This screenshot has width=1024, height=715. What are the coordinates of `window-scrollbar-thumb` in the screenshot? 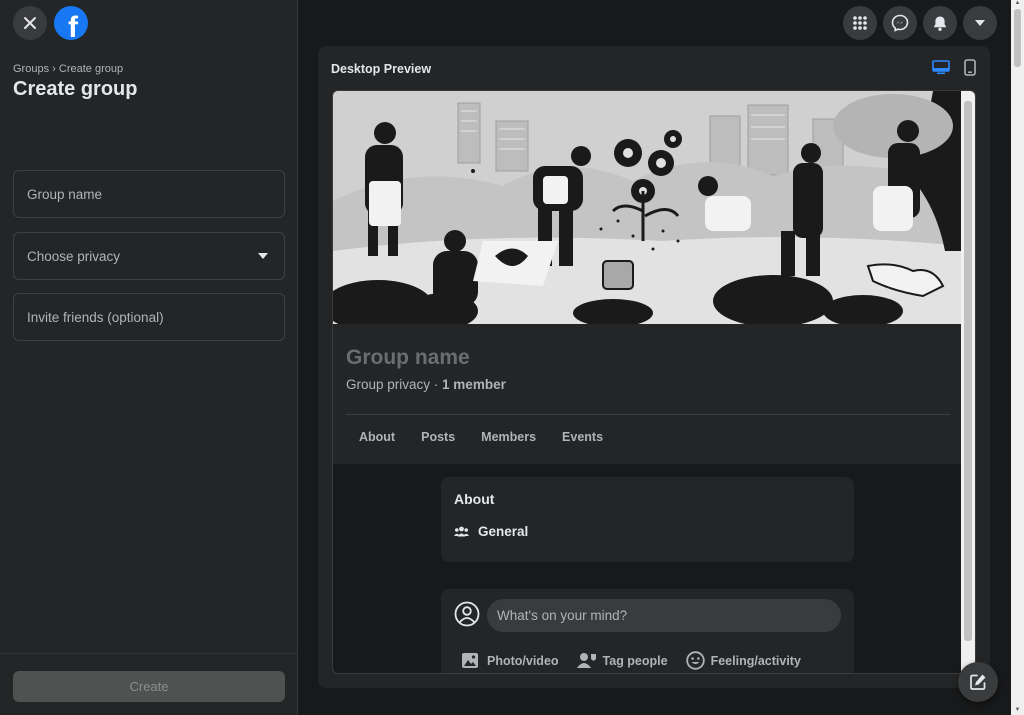 It's located at (1017, 38).